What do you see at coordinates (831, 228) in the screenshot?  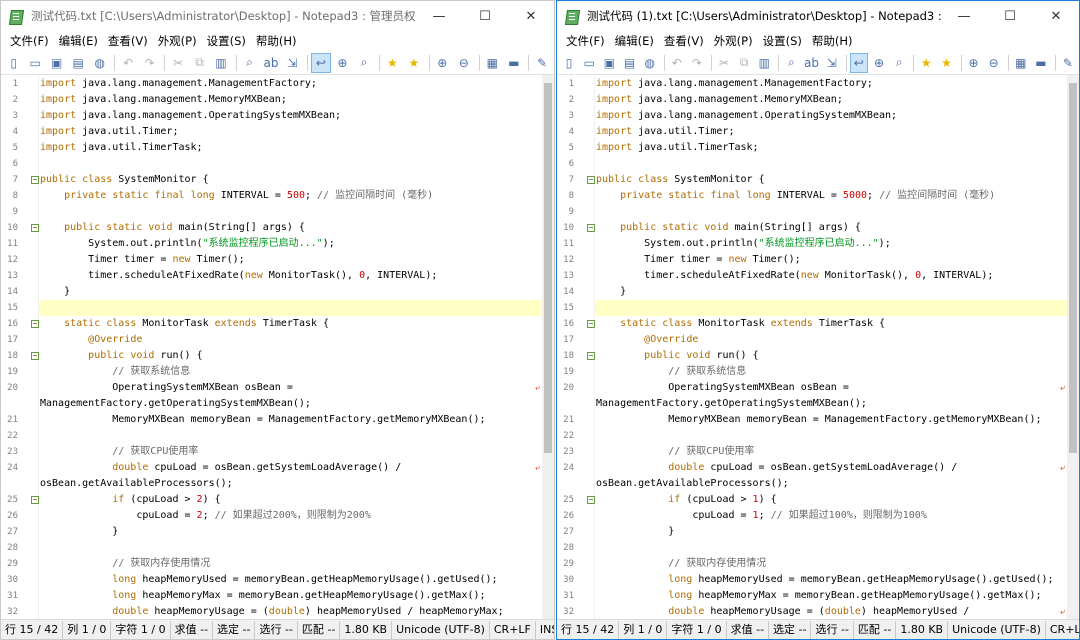 I see `code-line: public static void main(String[] args) {` at bounding box center [831, 228].